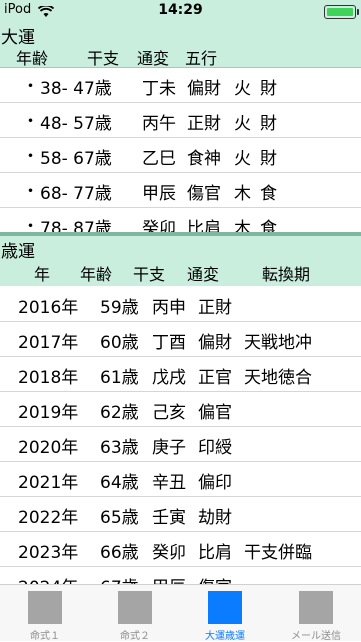  I want to click on taiun-row: ・ 38- 47歳 丁未 偏財 火 財, so click(180, 85).